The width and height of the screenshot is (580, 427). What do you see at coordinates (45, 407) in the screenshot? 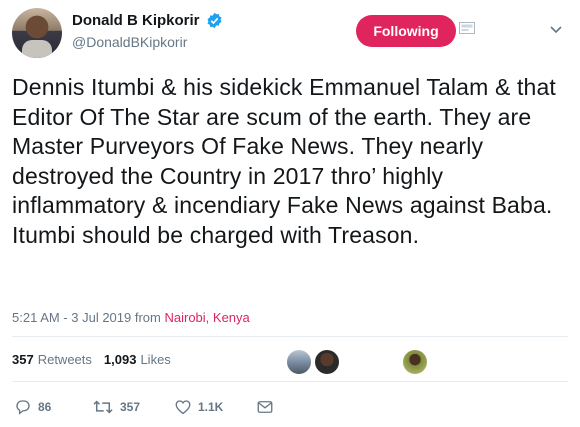
I see `reply-count: 86` at bounding box center [45, 407].